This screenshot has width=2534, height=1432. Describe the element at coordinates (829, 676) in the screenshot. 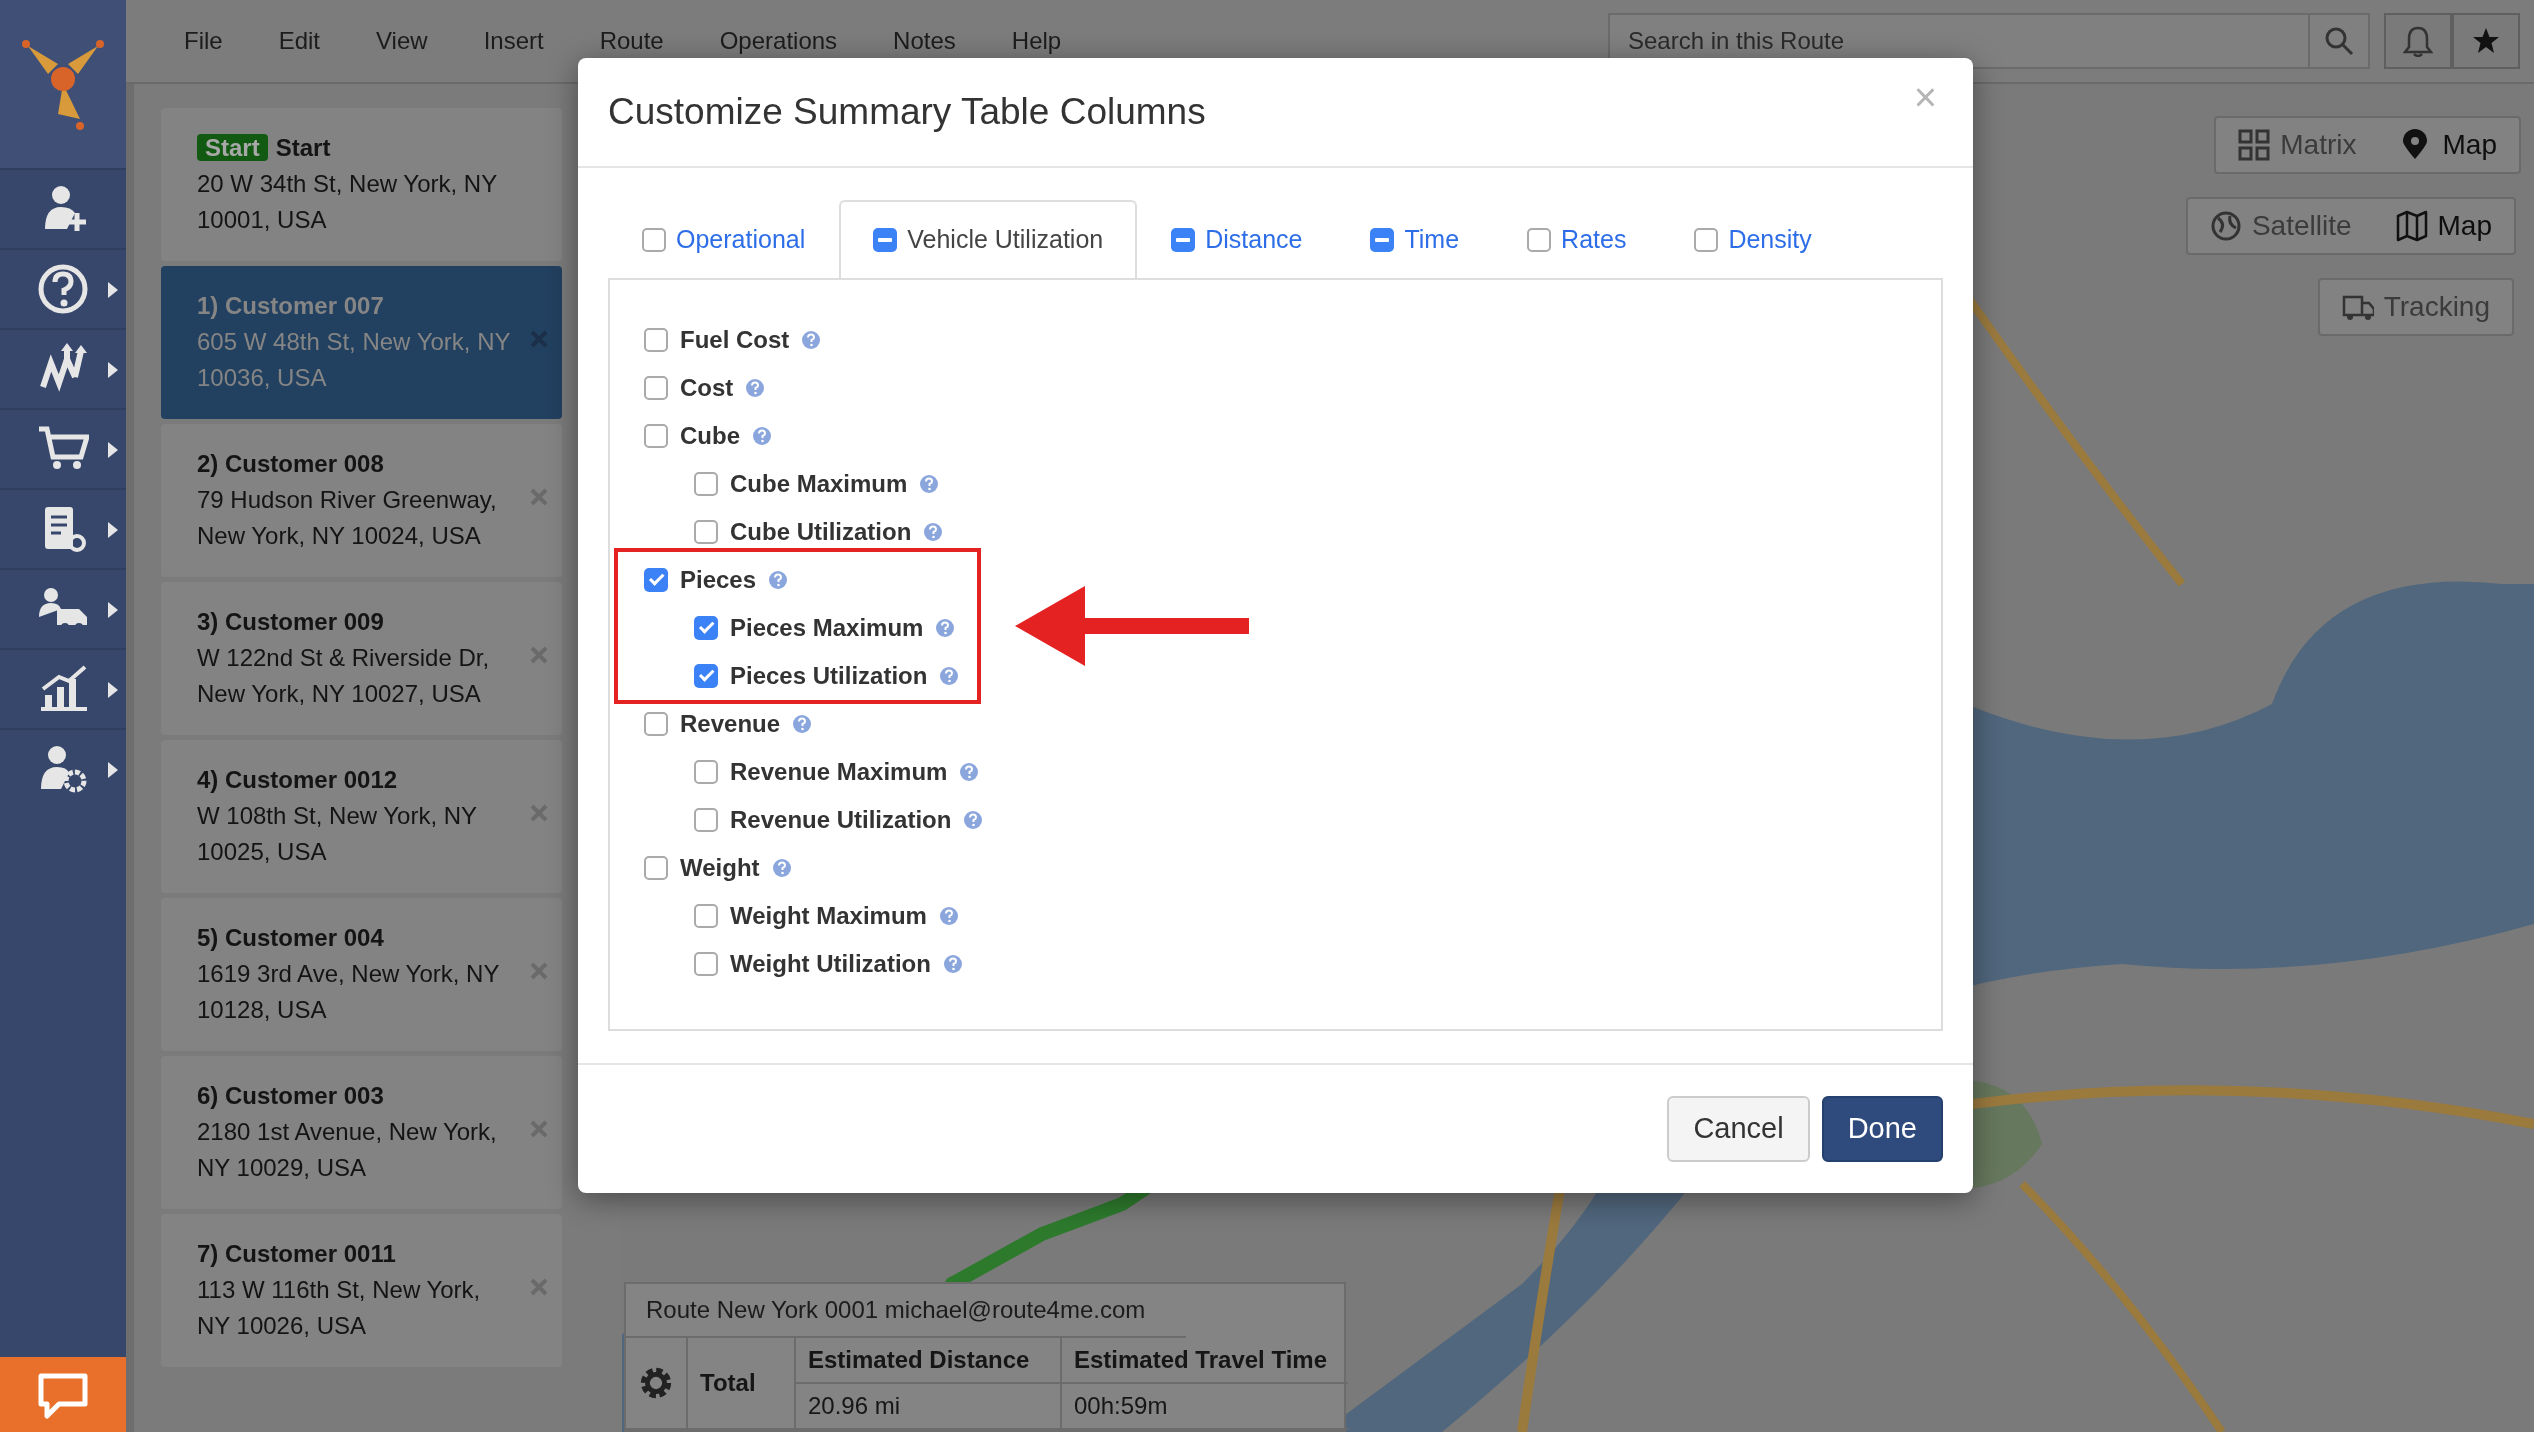

I see `option-label: Pieces Utilization` at that location.